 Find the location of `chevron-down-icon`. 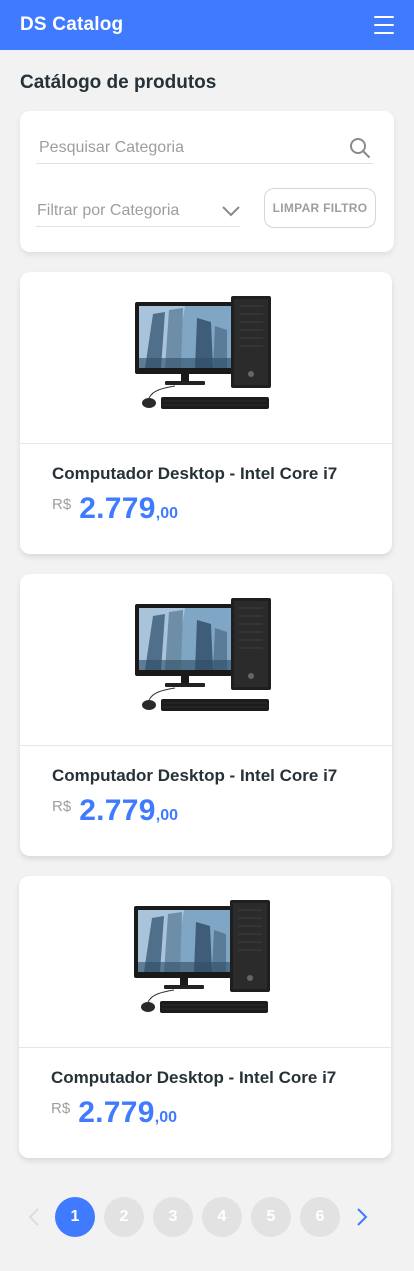

chevron-down-icon is located at coordinates (231, 211).